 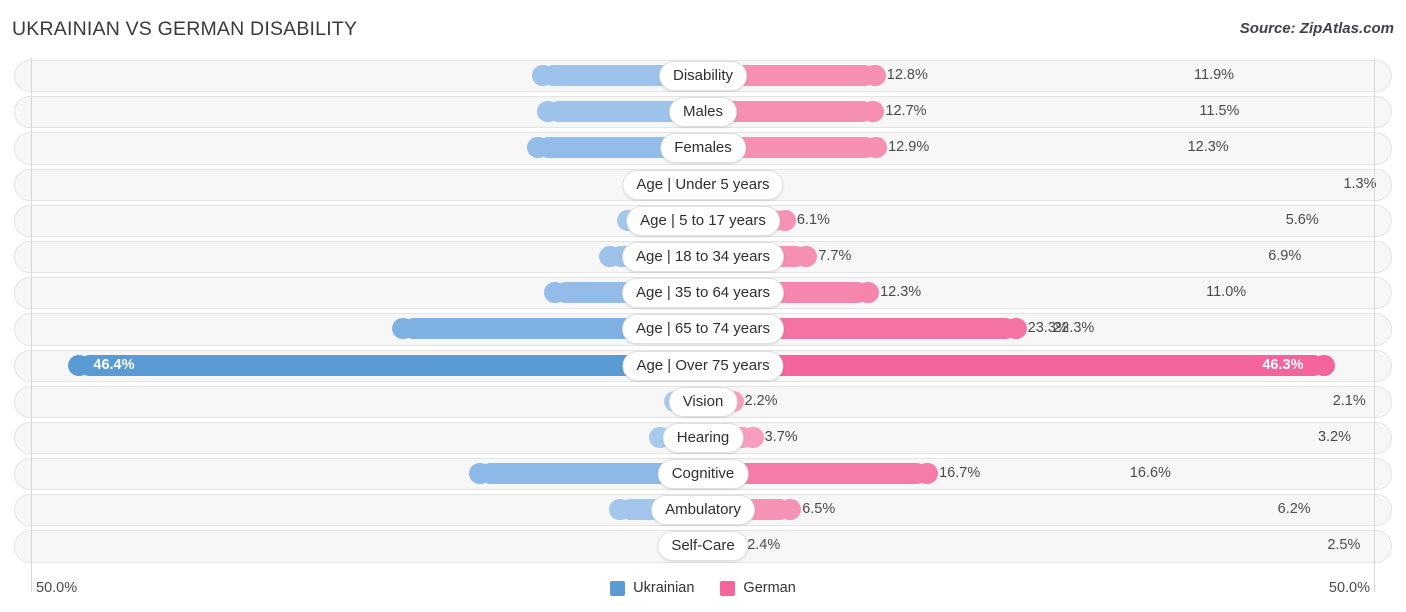 I want to click on legend-item: Ukrainian, so click(x=652, y=588).